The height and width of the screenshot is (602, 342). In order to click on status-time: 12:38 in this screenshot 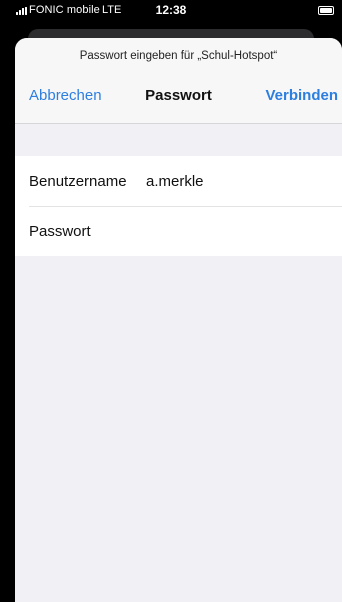, I will do `click(171, 10)`.